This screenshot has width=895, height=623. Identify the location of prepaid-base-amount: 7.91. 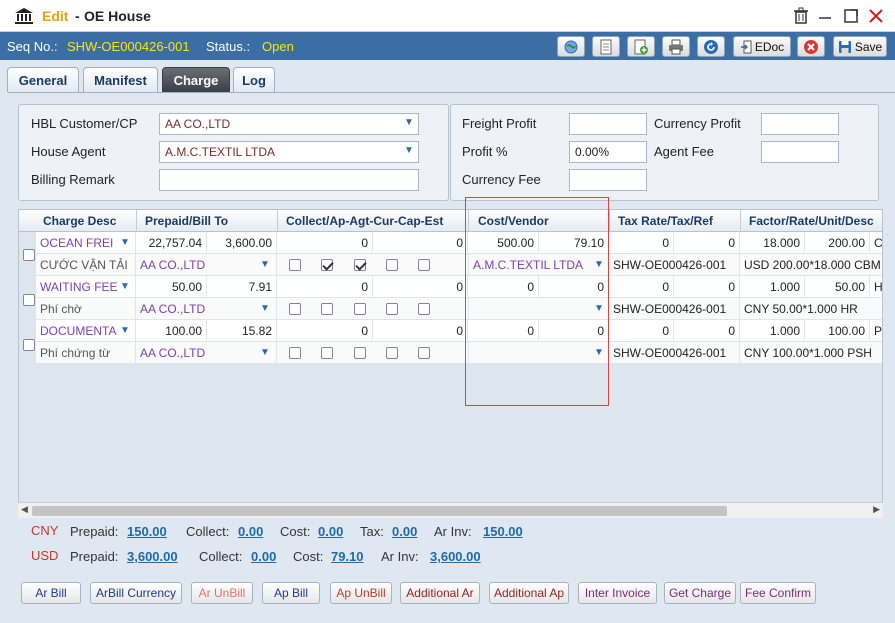
(242, 287).